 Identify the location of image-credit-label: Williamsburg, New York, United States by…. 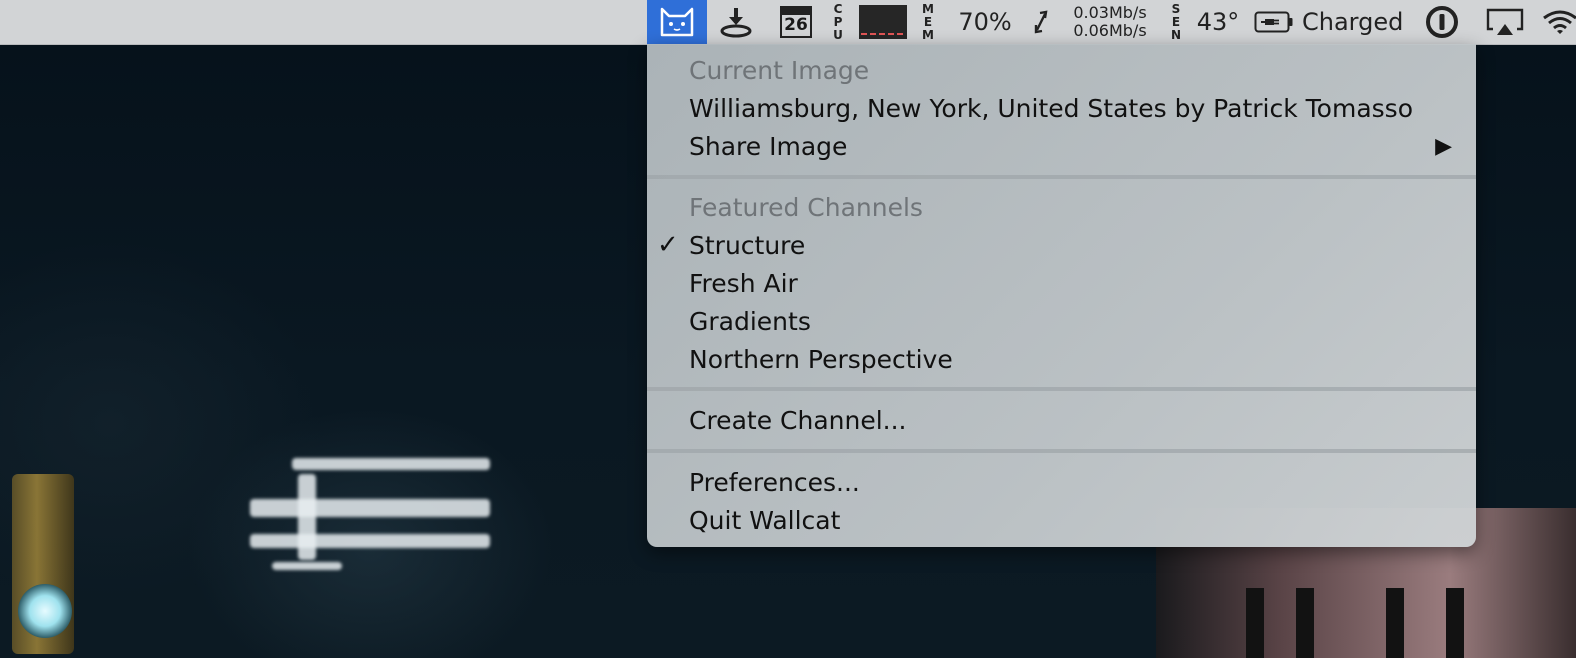
(1051, 108).